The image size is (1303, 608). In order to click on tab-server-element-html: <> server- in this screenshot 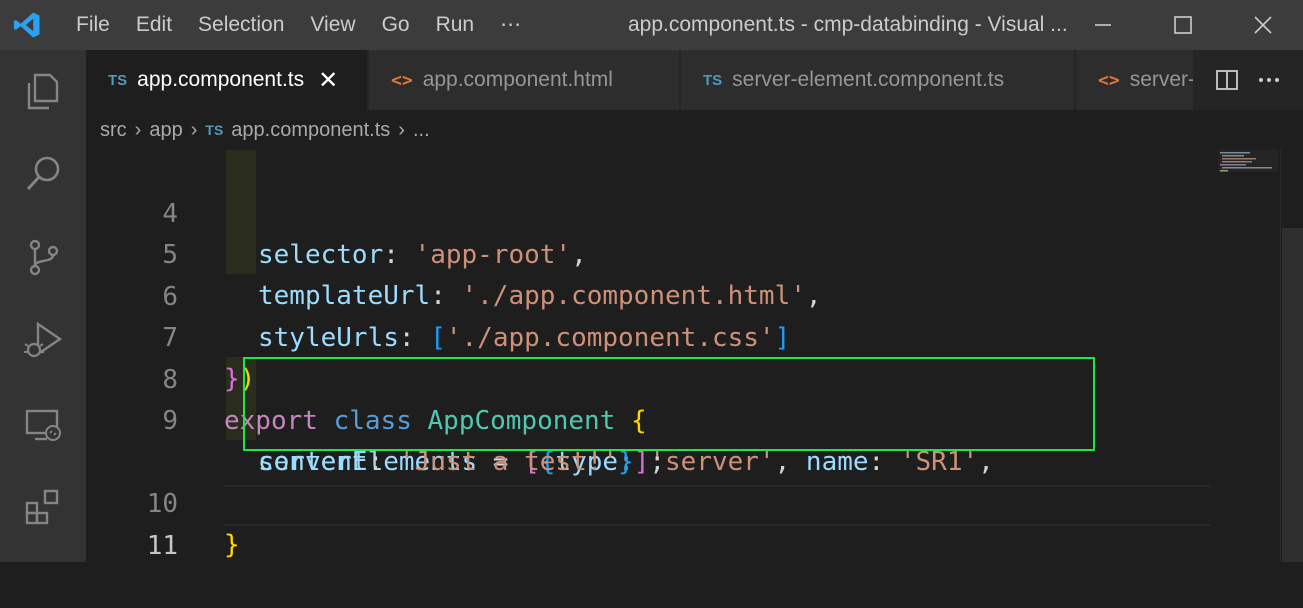, I will do `click(1141, 80)`.